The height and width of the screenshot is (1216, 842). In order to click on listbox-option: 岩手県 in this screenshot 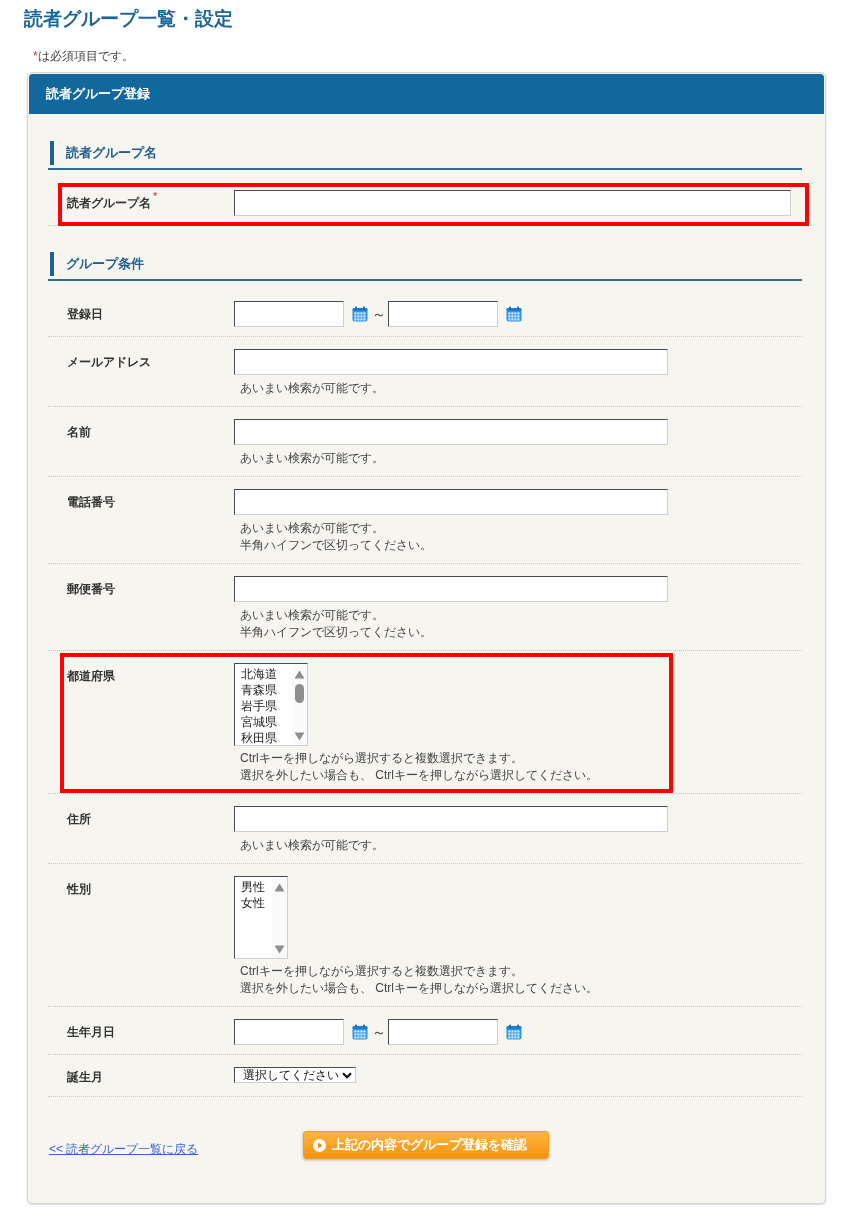, I will do `click(263, 706)`.